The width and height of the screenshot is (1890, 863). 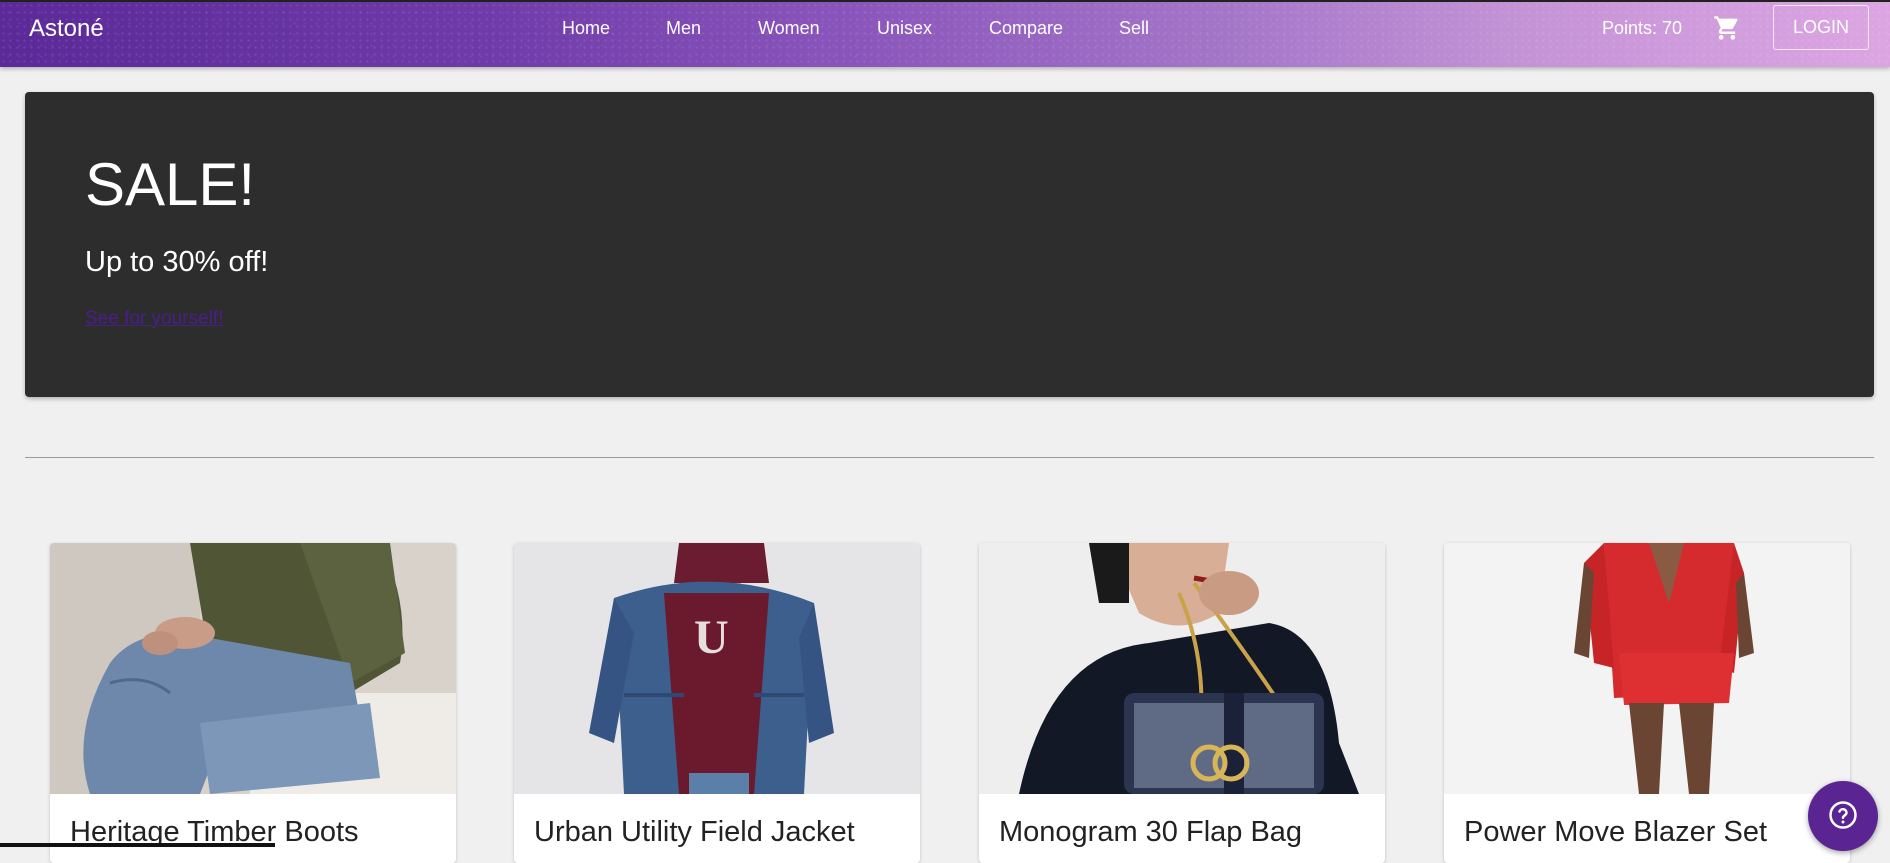 I want to click on help-button, so click(x=1843, y=816).